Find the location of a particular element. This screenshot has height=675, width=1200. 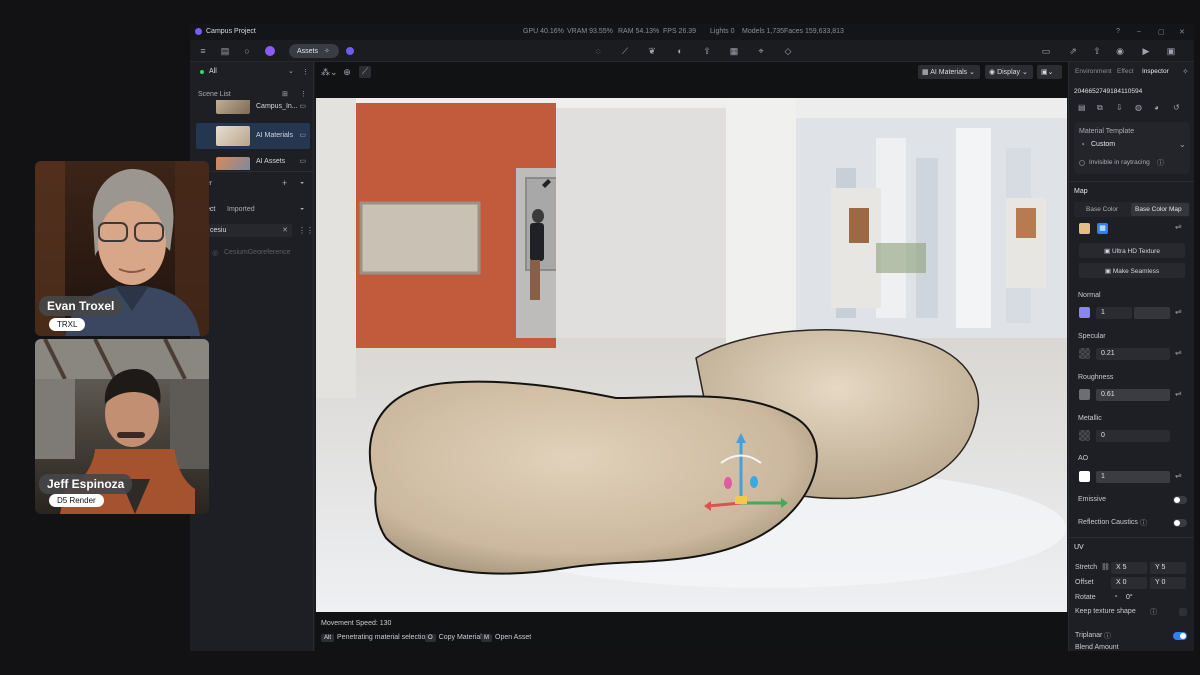

clear-icon: ✕ is located at coordinates (285, 230).